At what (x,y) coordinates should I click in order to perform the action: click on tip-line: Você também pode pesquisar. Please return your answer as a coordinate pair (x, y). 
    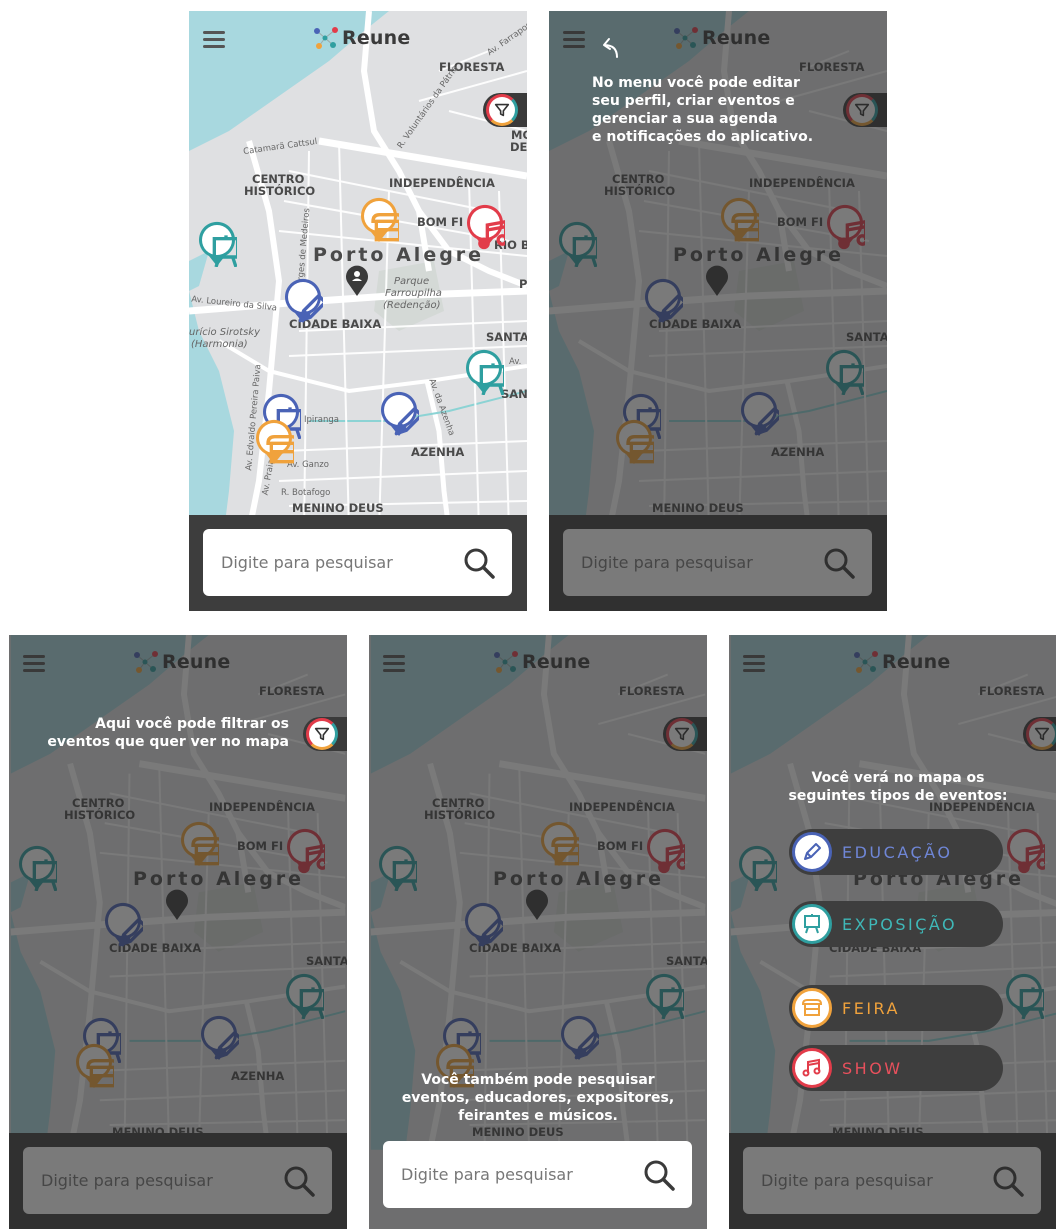
    Looking at the image, I should click on (538, 1080).